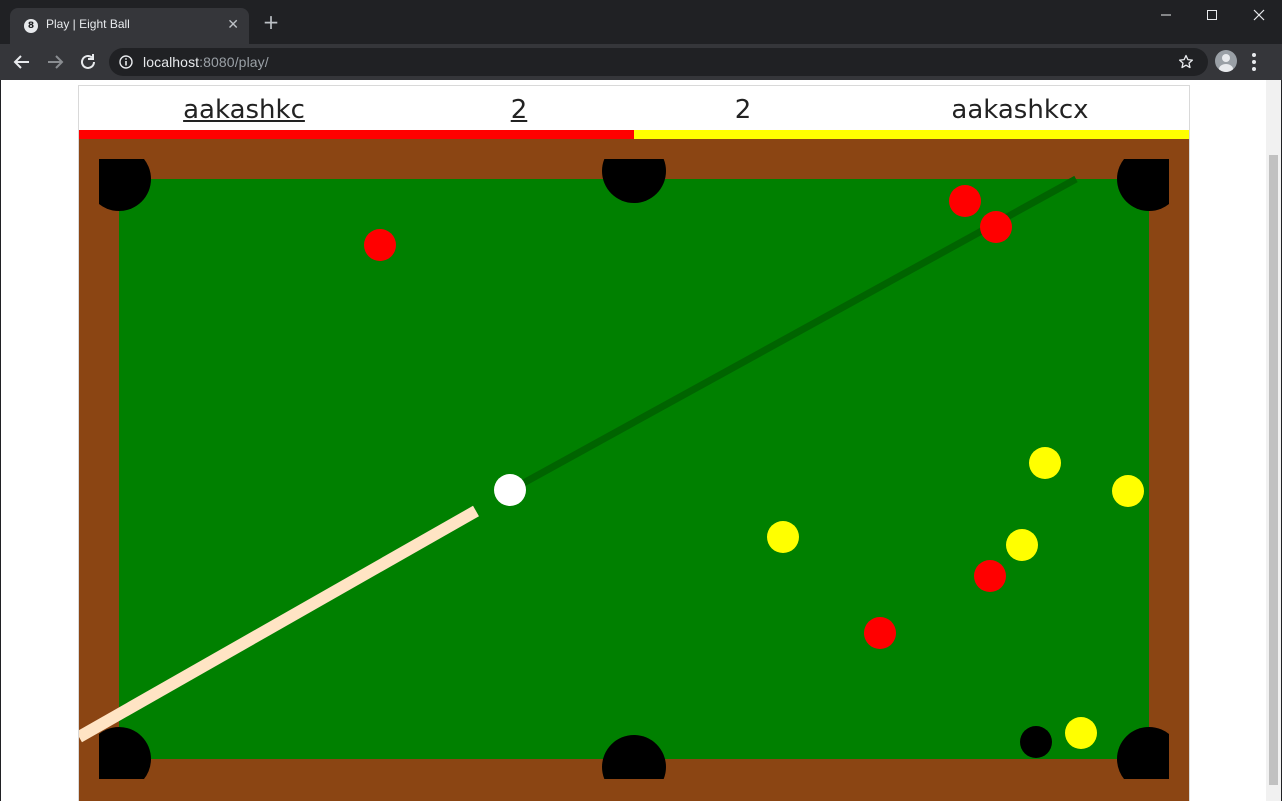 The image size is (1282, 801). I want to click on eight-ball-icon: 8, so click(31, 26).